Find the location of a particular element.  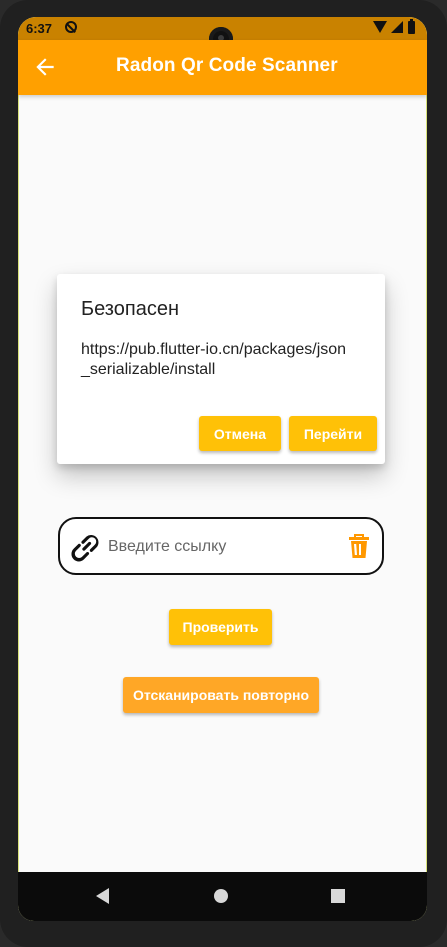

wifi-icon is located at coordinates (380, 27).